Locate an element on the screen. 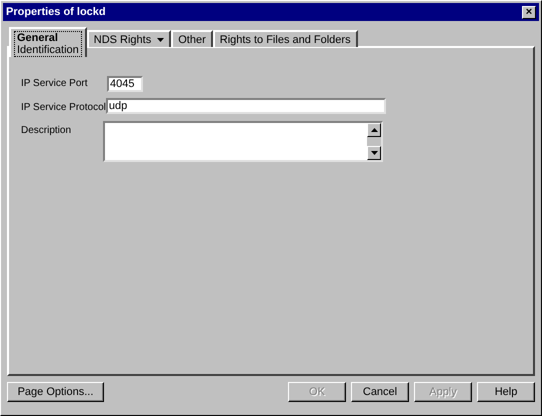  tab: NDS Rights is located at coordinates (129, 38).